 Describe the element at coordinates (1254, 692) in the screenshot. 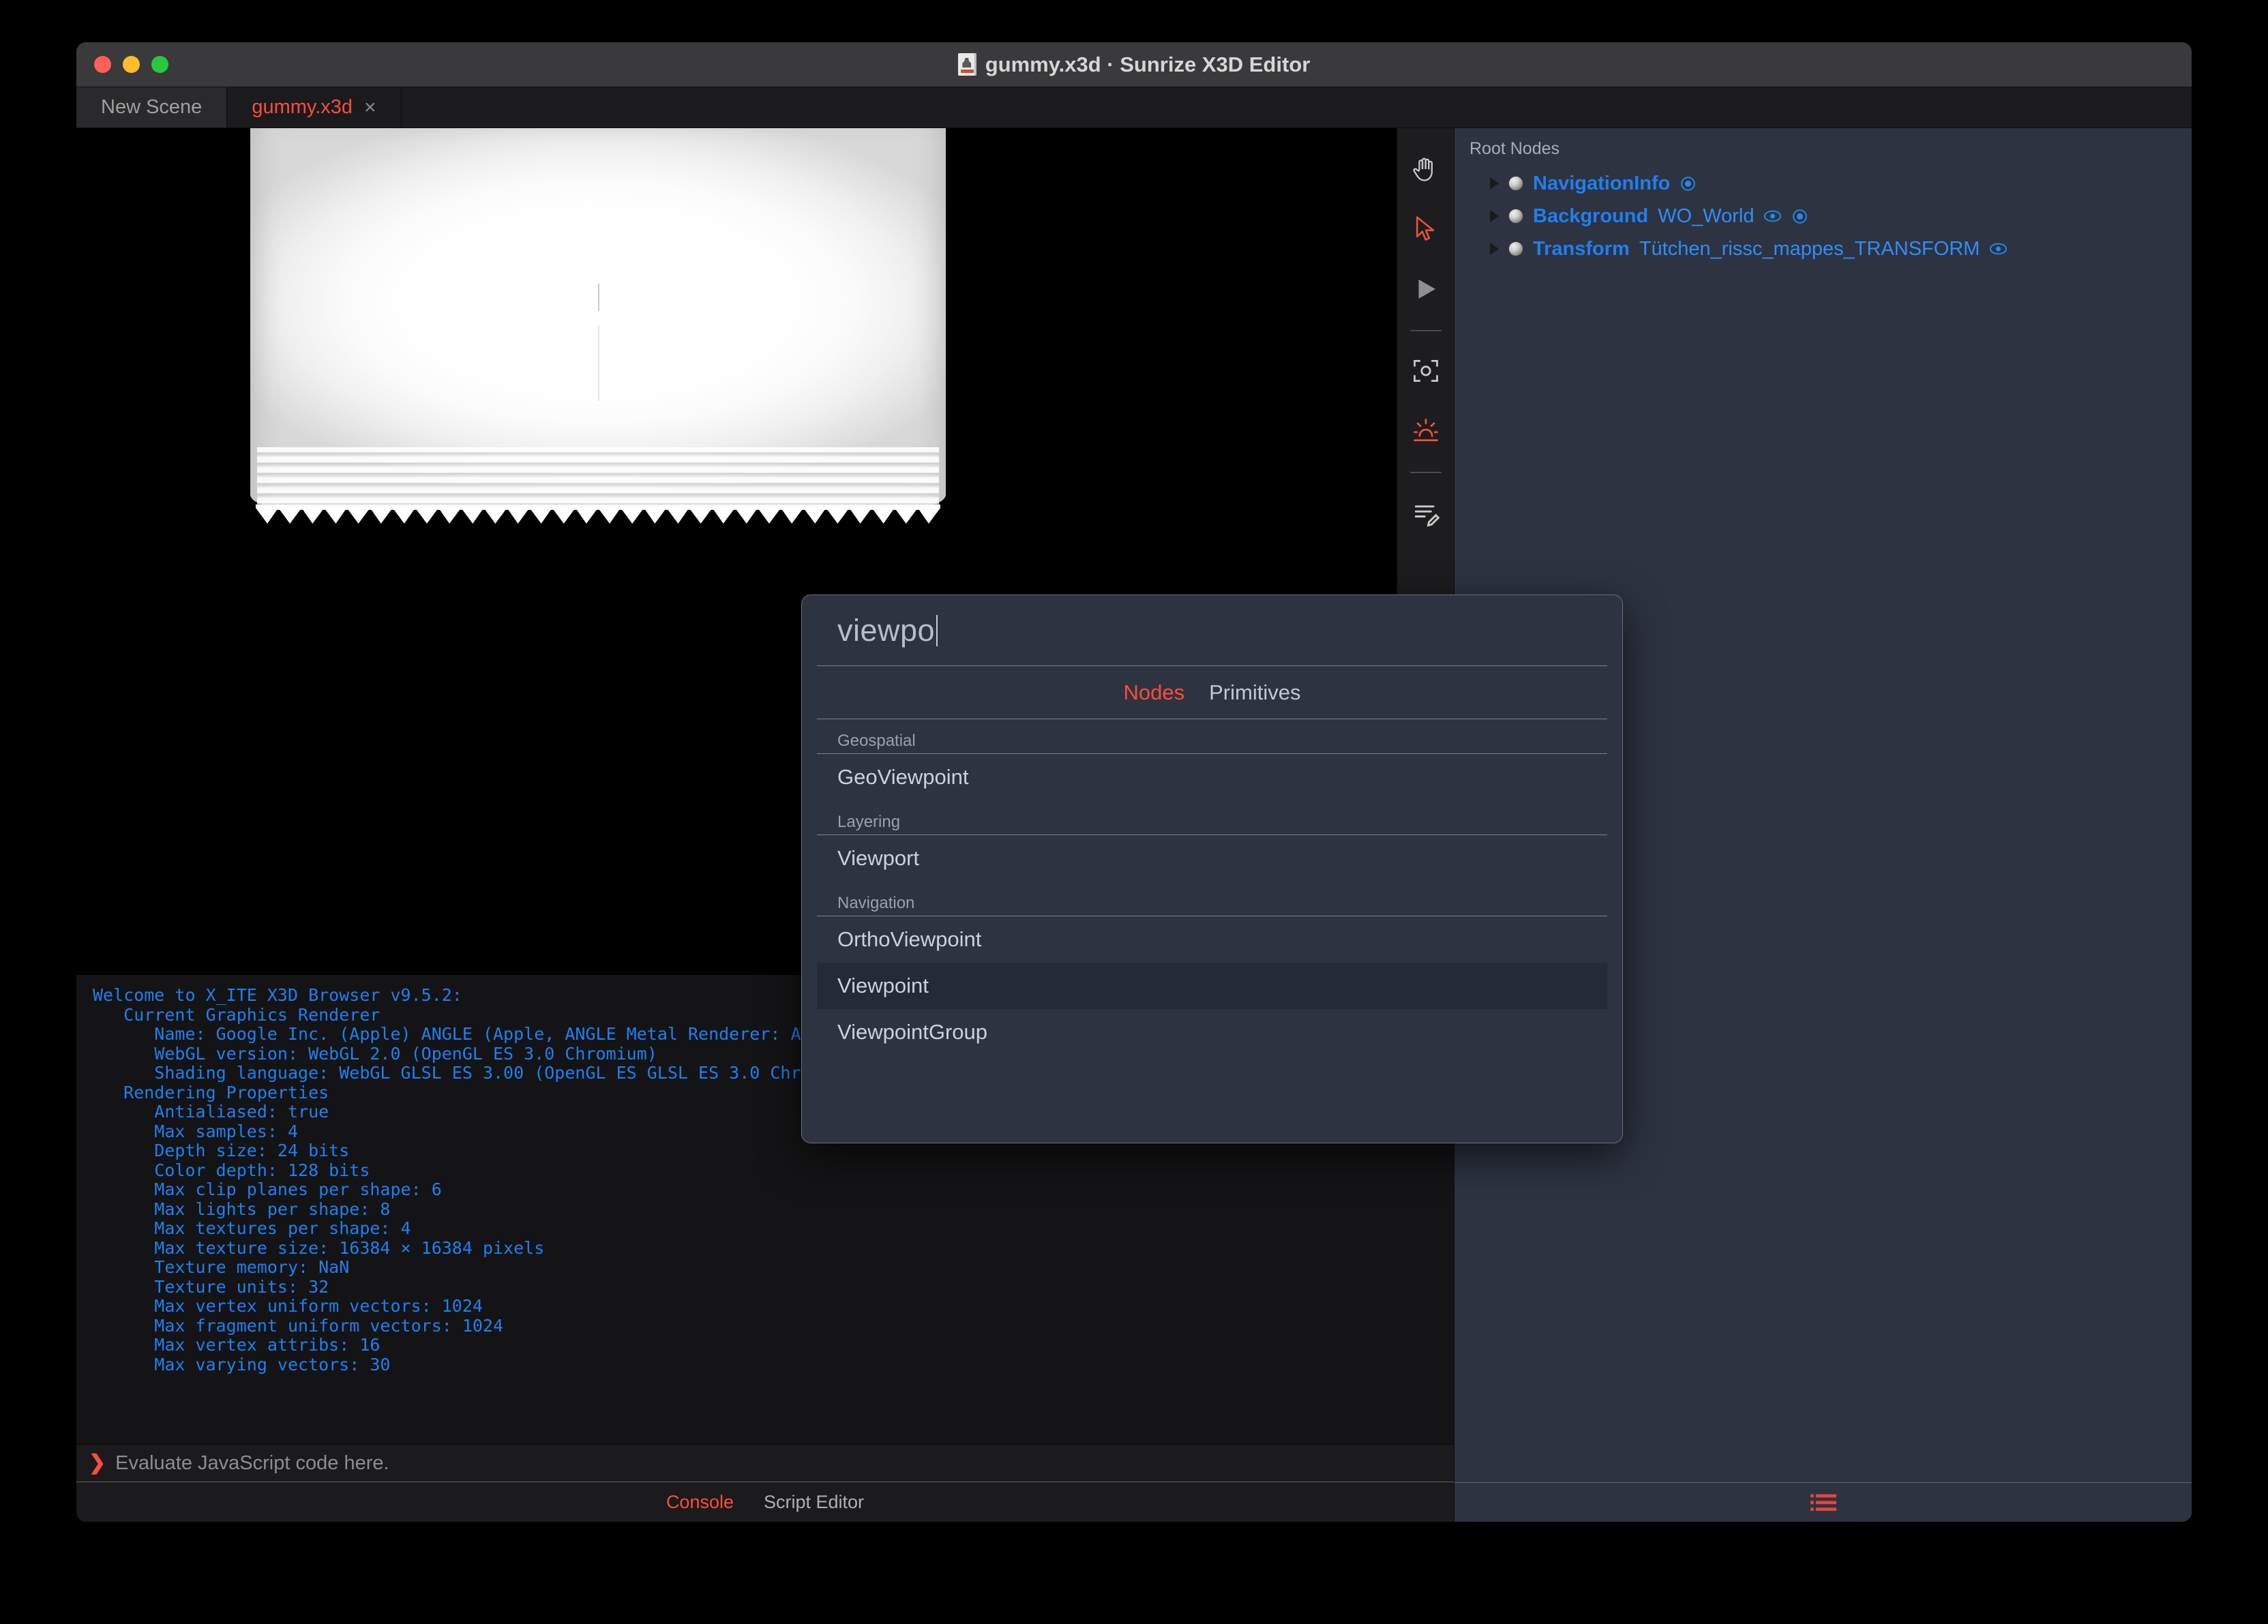

I see `tab-primitives: Primitives` at that location.